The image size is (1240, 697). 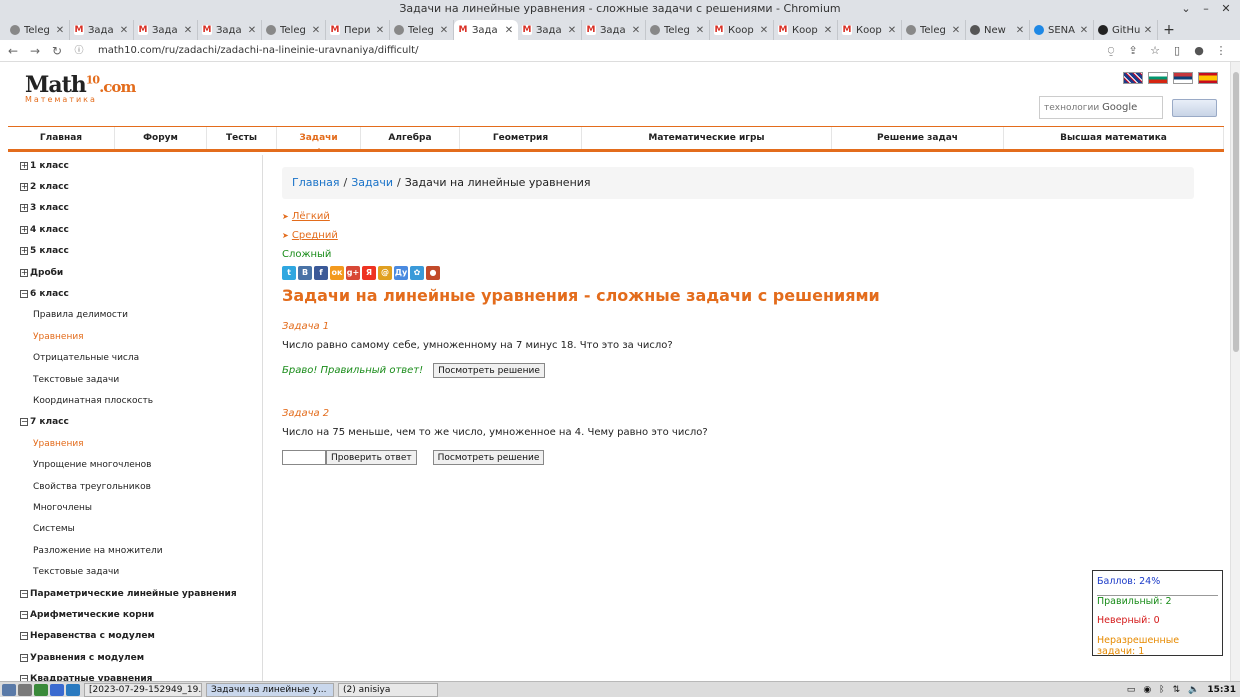 What do you see at coordinates (135, 186) in the screenshot?
I see `sidebar-section: +2 класс` at bounding box center [135, 186].